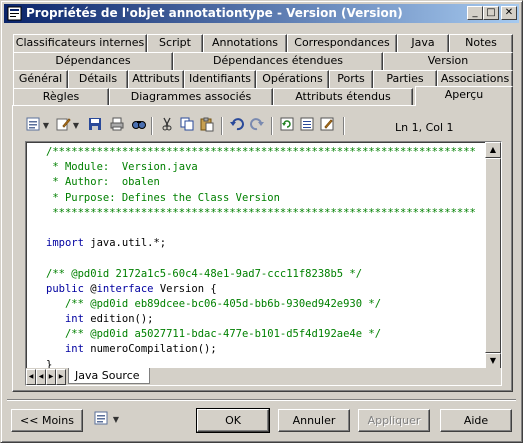 The height and width of the screenshot is (443, 523). What do you see at coordinates (509, 13) in the screenshot?
I see `close-button: ✕` at bounding box center [509, 13].